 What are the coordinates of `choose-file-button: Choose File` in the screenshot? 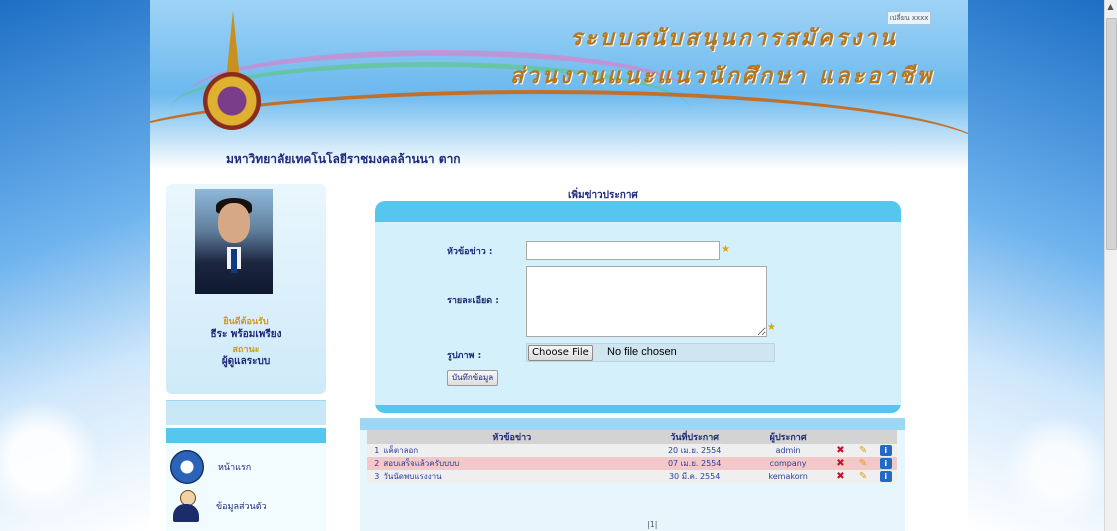 It's located at (560, 353).